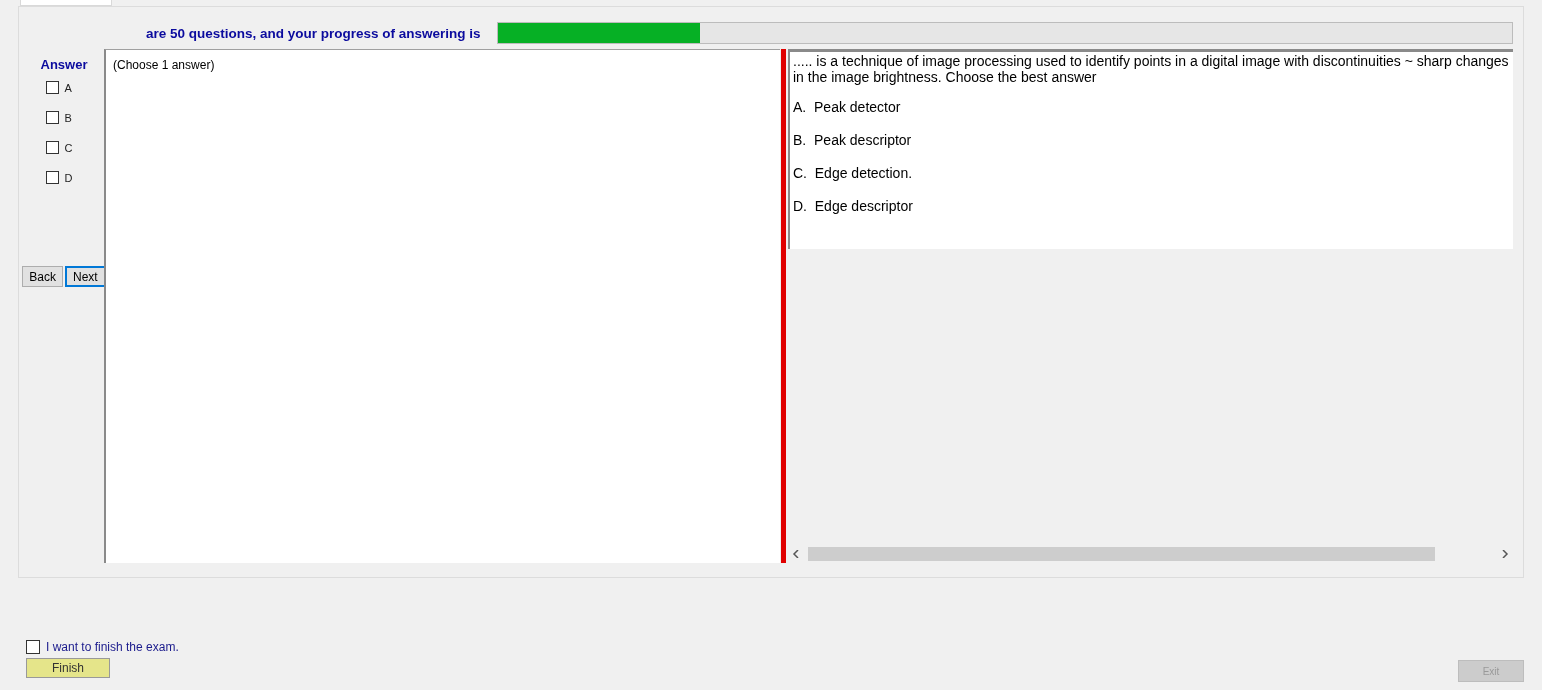 This screenshot has width=1542, height=690. Describe the element at coordinates (42, 276) in the screenshot. I see `back-button: Back` at that location.